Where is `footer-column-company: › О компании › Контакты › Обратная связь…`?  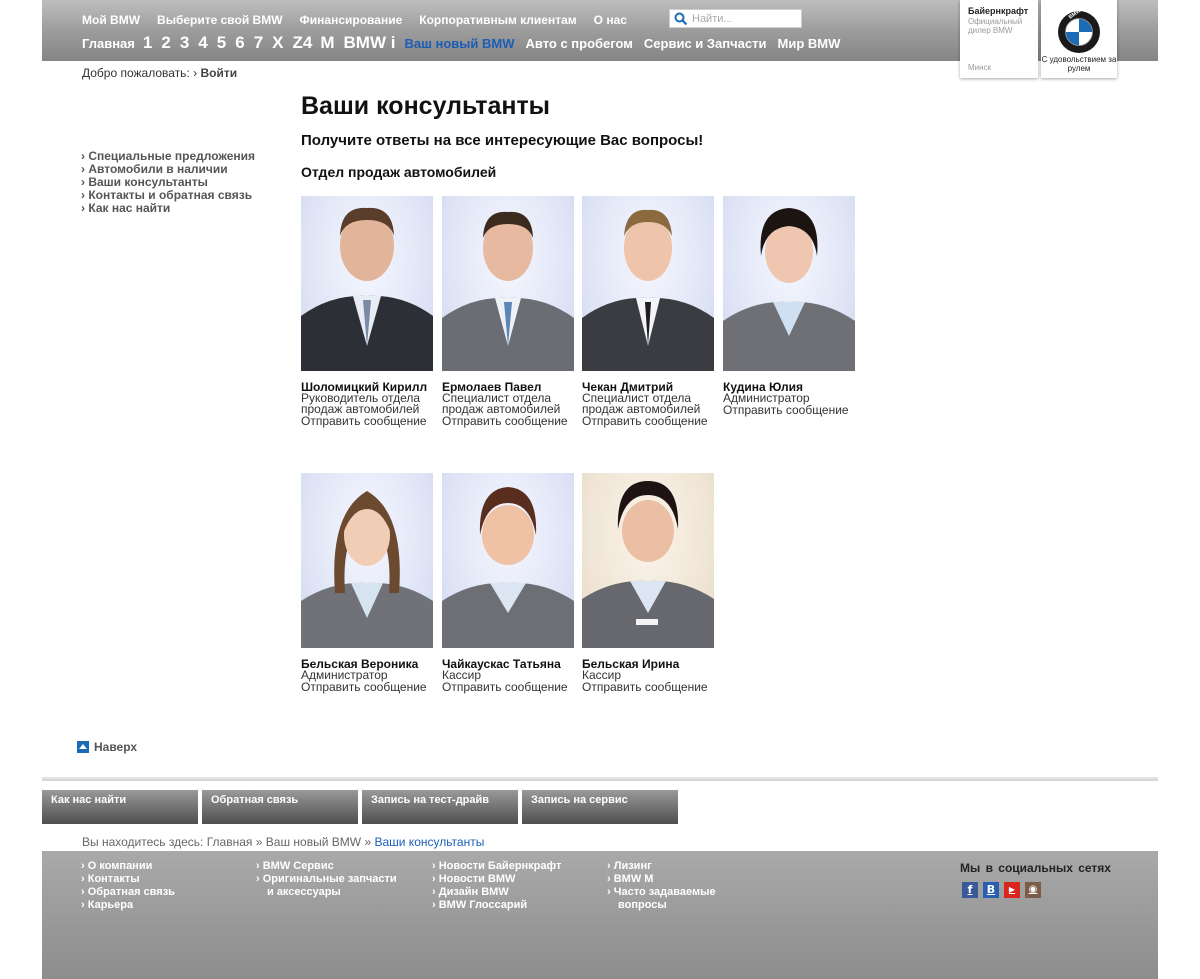
footer-column-company: › О компании › Контакты › Обратная связь… is located at coordinates (128, 886).